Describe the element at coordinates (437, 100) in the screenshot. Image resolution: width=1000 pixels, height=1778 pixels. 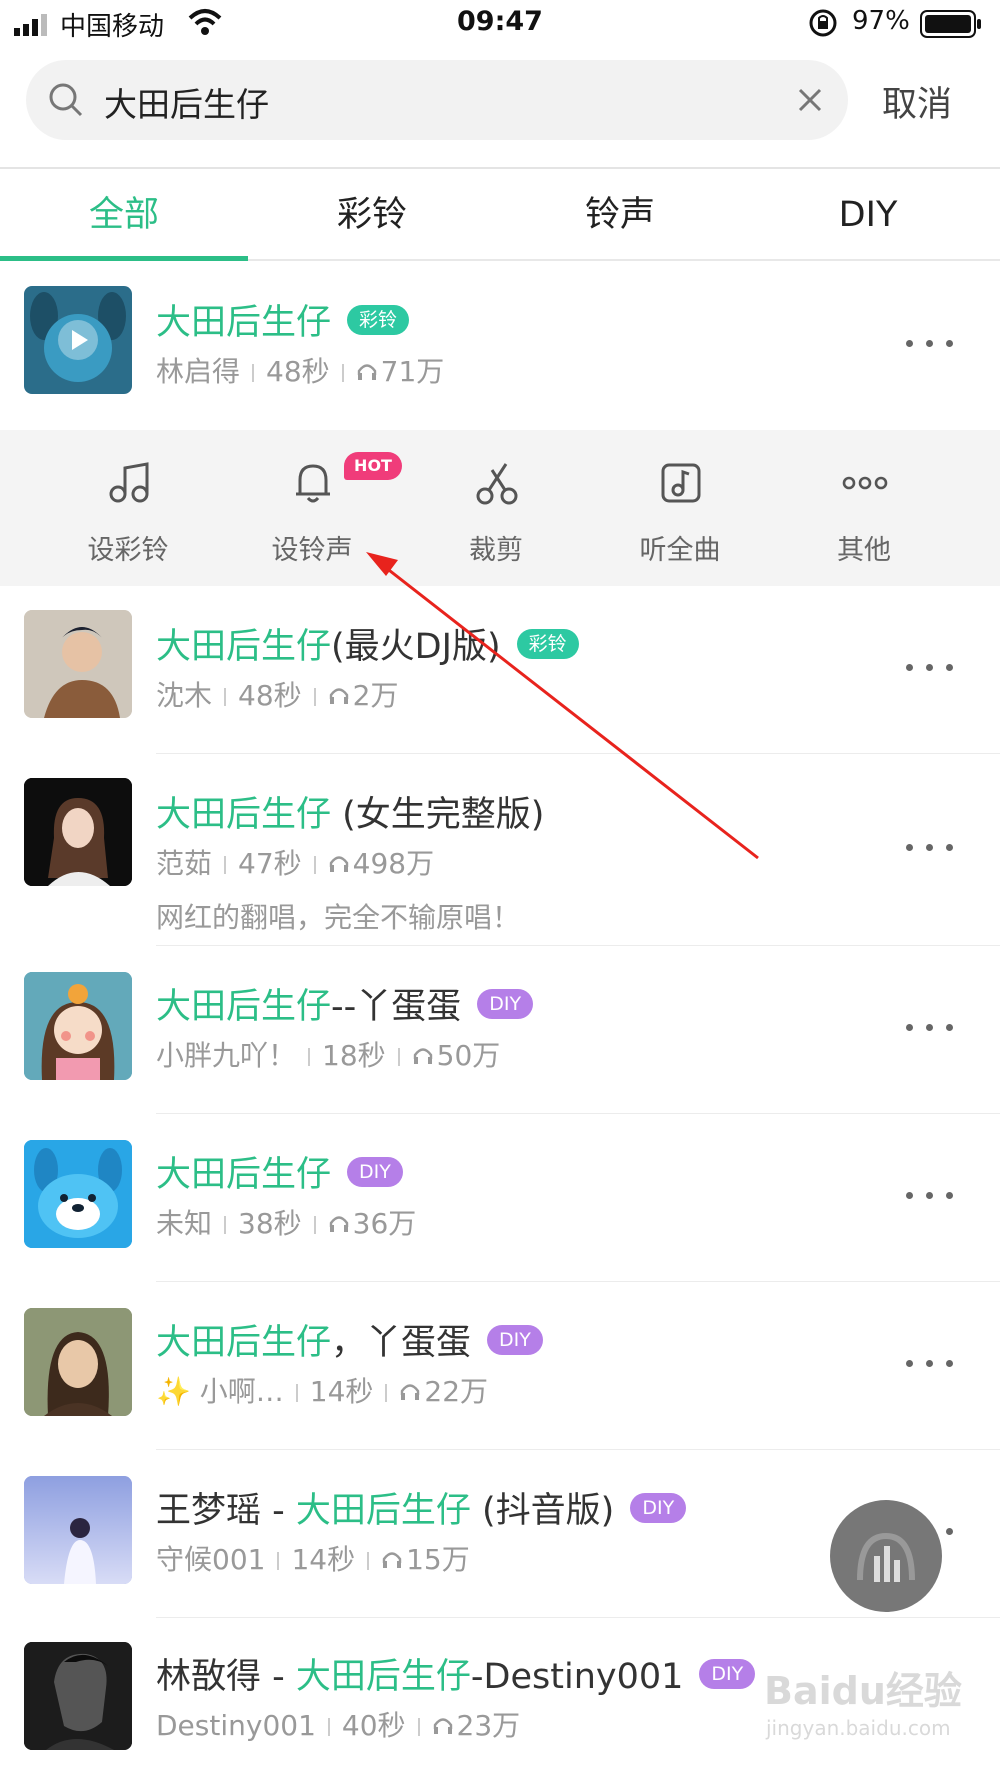
I see `search-bar: 大田后生仔` at that location.